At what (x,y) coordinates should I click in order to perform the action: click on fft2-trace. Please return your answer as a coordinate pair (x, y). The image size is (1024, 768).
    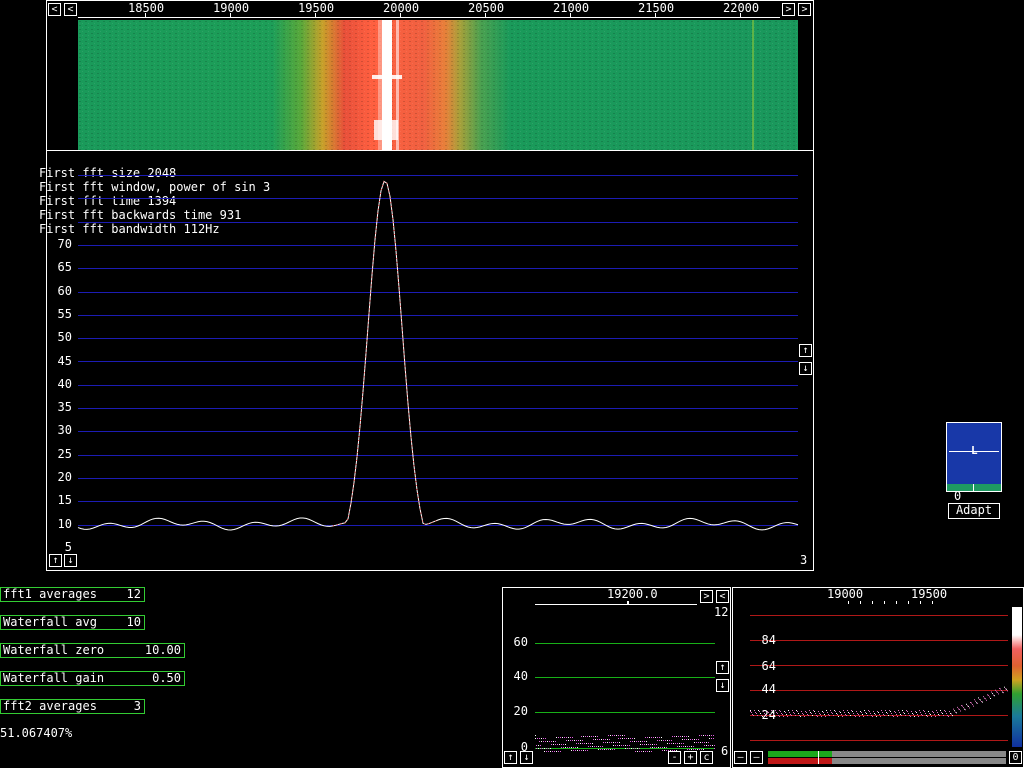
    Looking at the image, I should click on (879, 701).